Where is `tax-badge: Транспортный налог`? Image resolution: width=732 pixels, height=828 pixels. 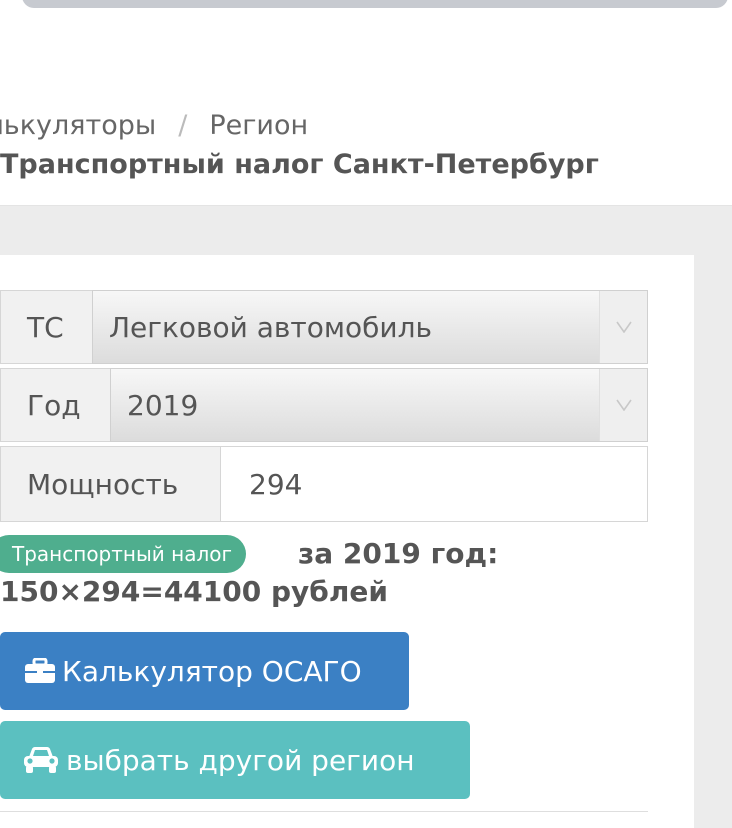
tax-badge: Транспортный налог is located at coordinates (123, 554).